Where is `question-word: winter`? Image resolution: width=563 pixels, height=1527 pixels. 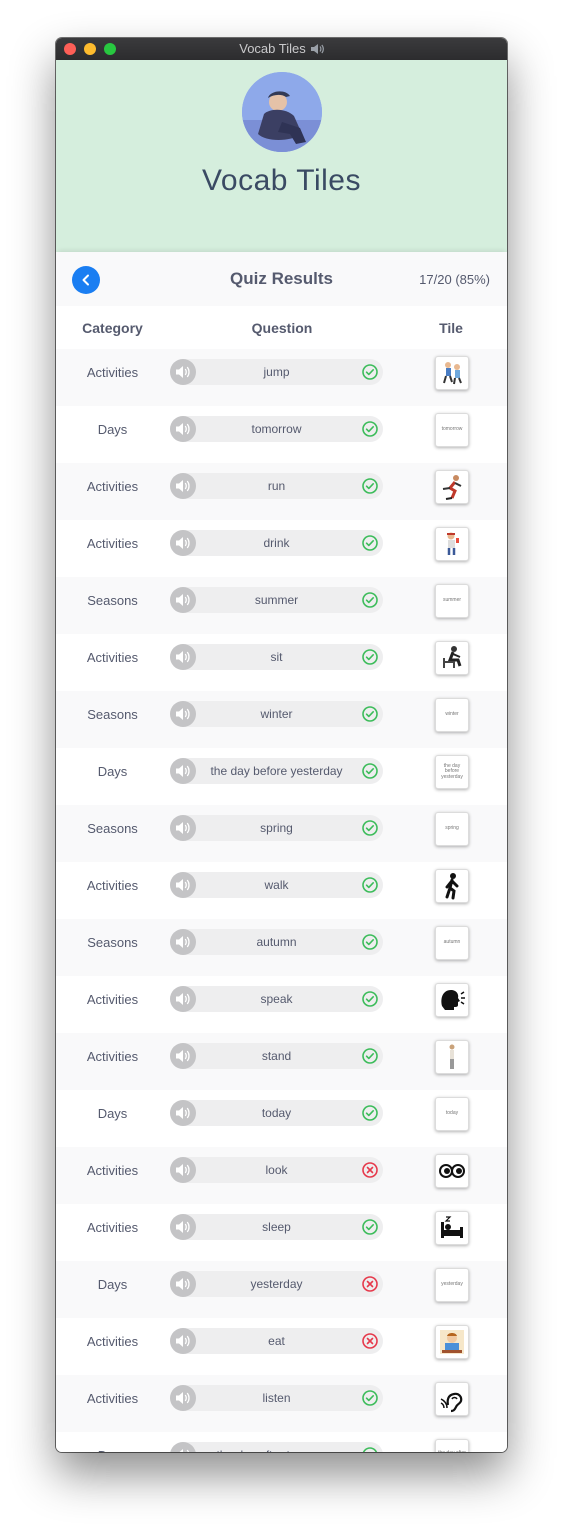 question-word: winter is located at coordinates (276, 714).